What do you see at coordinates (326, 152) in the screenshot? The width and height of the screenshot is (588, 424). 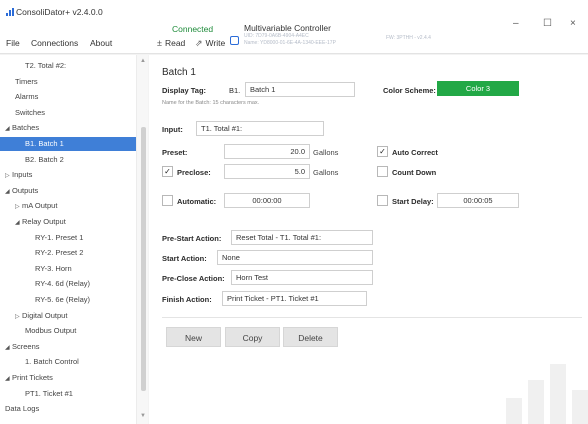 I see `preset-unit: Gallons` at bounding box center [326, 152].